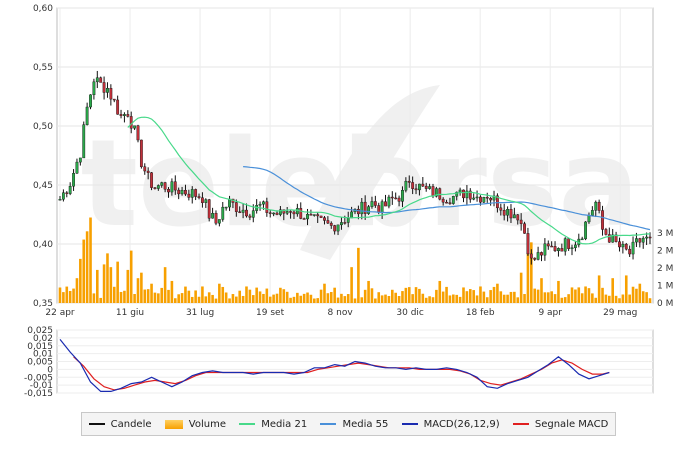 This screenshot has height=451, width=700. I want to click on legend-item-candele: Candele, so click(120, 424).